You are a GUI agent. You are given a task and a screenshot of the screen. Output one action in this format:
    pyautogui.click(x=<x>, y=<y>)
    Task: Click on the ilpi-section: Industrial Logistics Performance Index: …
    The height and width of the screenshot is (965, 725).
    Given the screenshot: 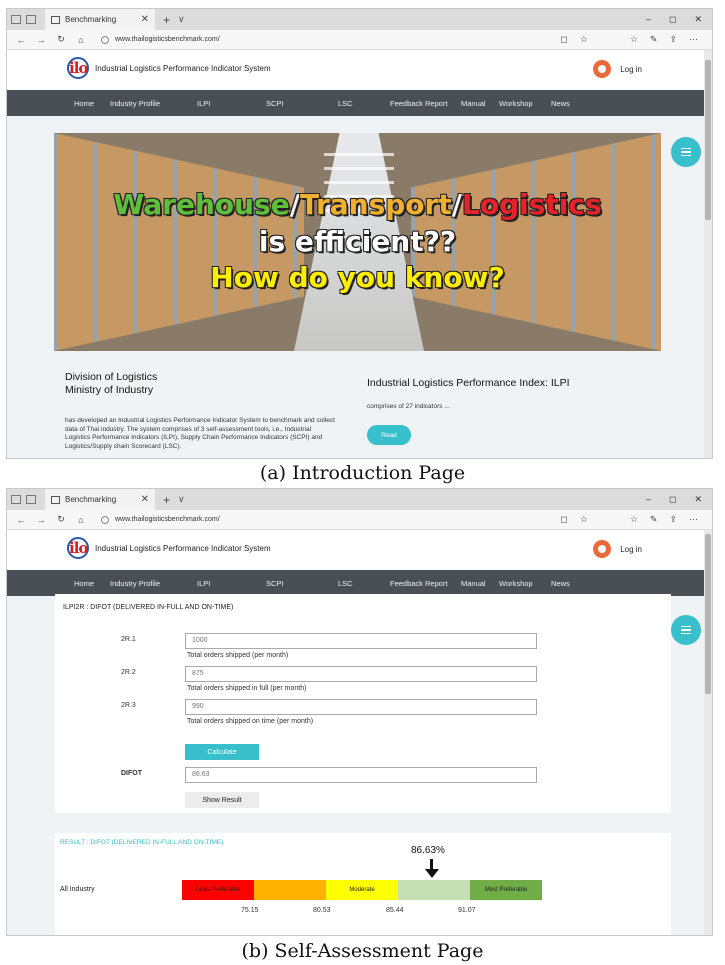 What is the action you would take?
    pyautogui.click(x=527, y=393)
    